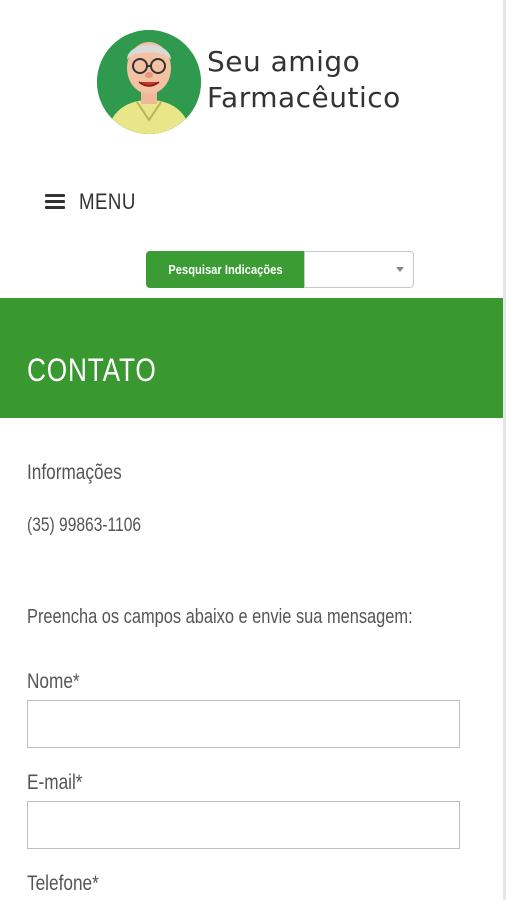  I want to click on logo-wordmark: Seu amigo Farmacêutico, so click(304, 80).